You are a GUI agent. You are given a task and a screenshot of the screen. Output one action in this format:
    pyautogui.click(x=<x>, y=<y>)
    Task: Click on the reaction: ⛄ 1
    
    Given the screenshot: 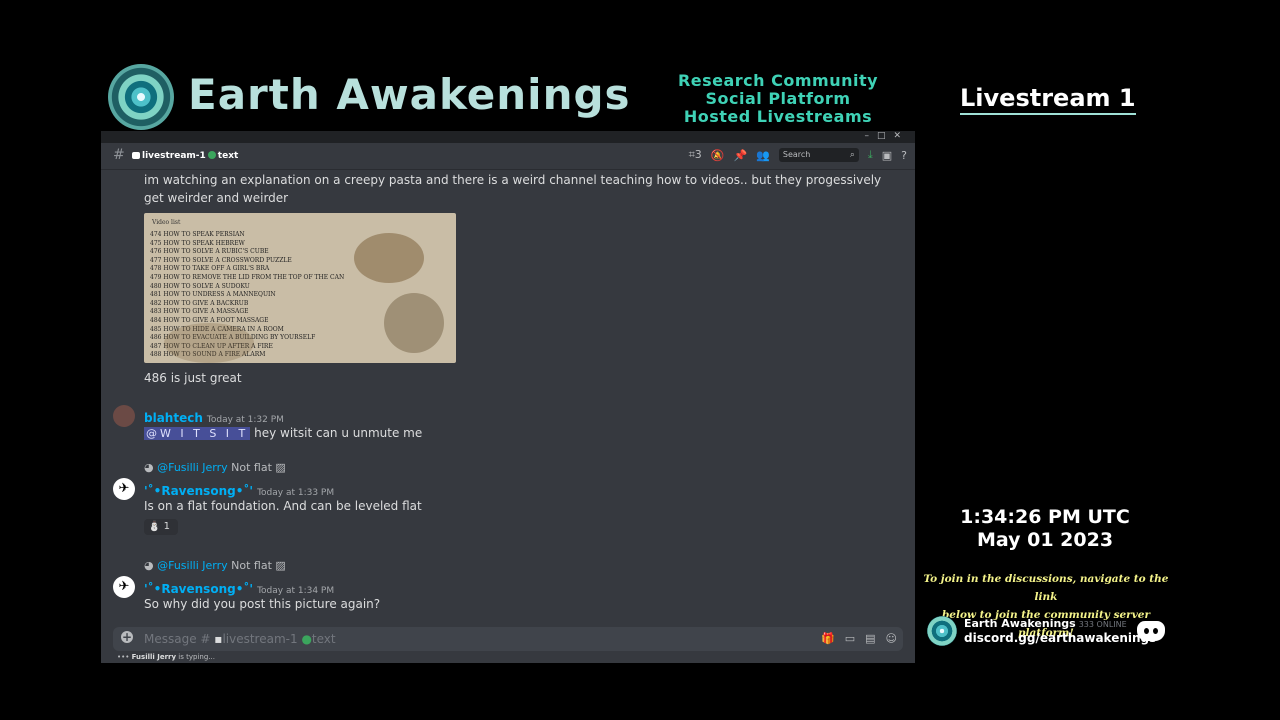 What is the action you would take?
    pyautogui.click(x=161, y=527)
    